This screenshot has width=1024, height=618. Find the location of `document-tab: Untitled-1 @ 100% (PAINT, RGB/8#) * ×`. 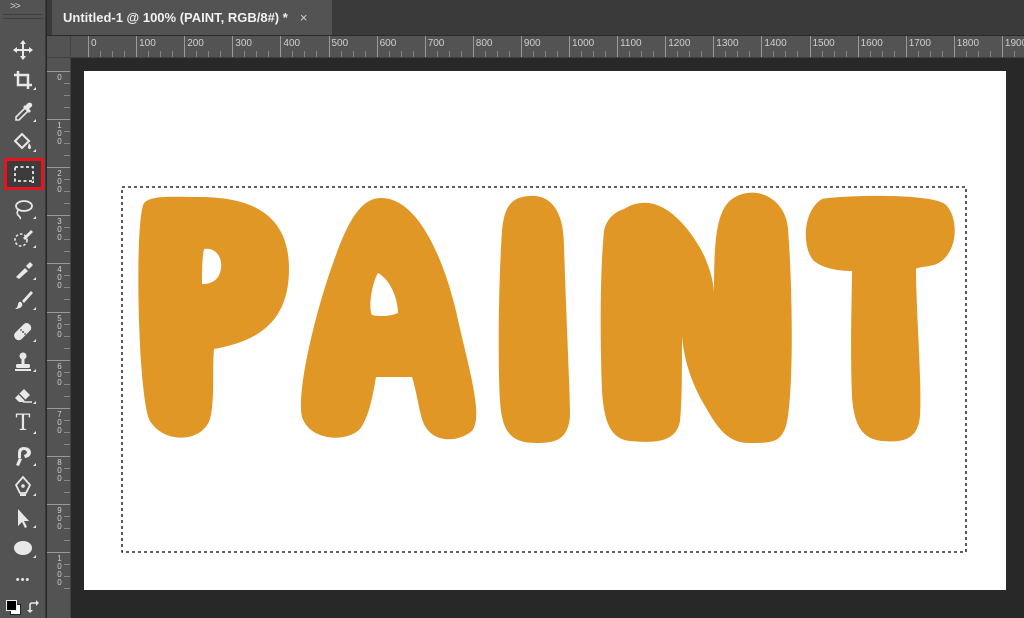

document-tab: Untitled-1 @ 100% (PAINT, RGB/8#) * × is located at coordinates (192, 17).